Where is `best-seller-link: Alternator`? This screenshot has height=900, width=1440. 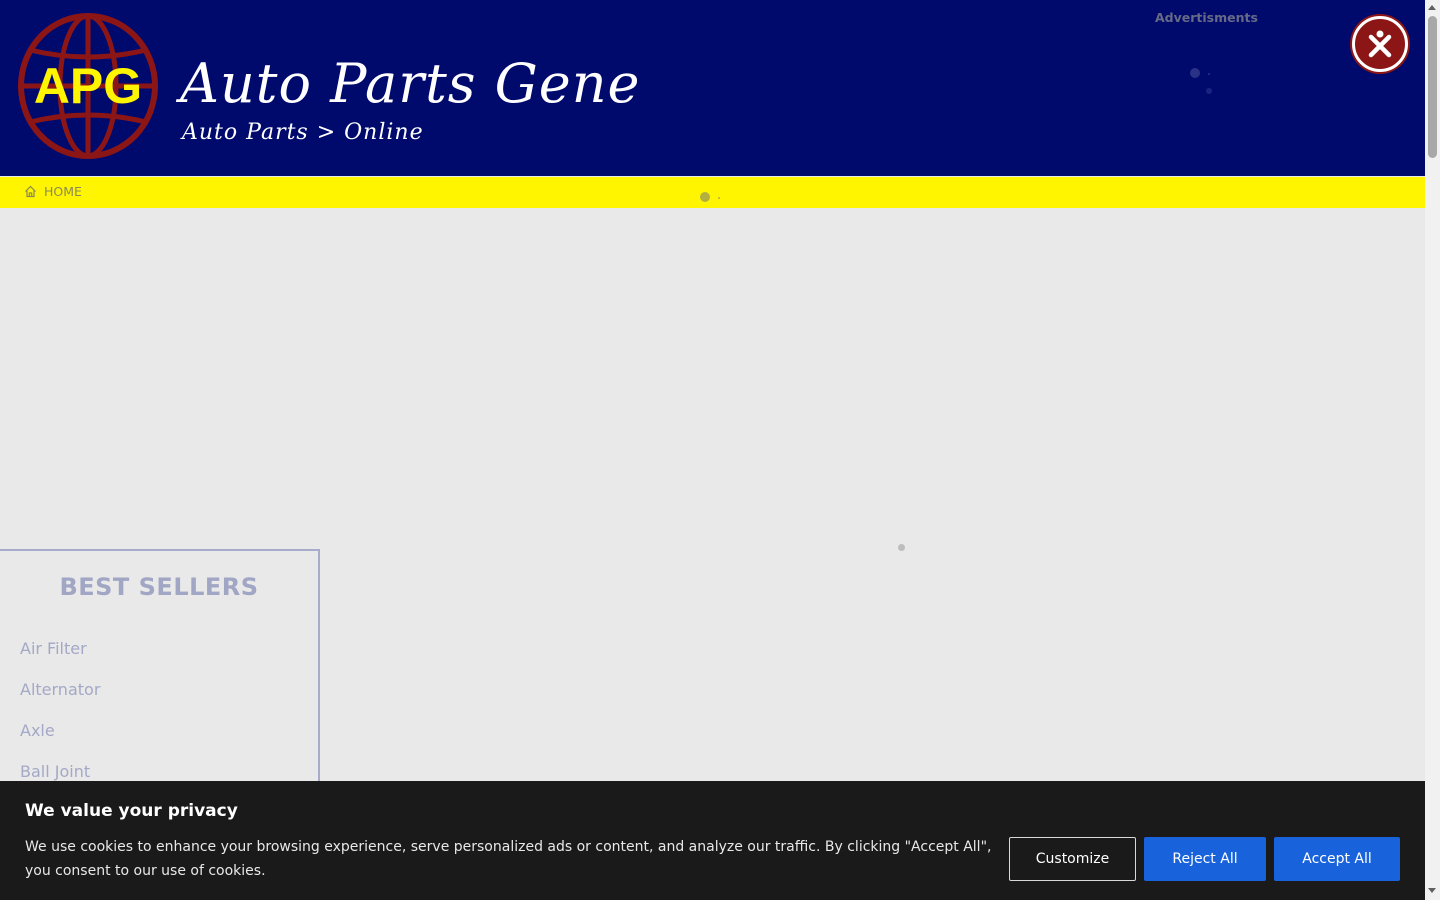
best-seller-link: Alternator is located at coordinates (60, 689).